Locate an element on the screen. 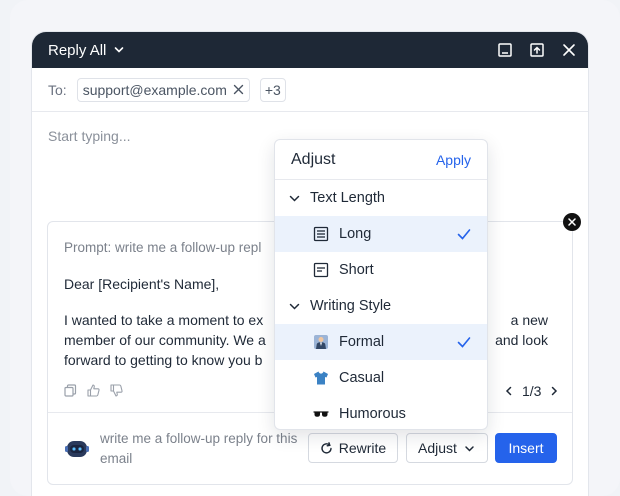 This screenshot has width=620, height=496. adjust-button: Adjust is located at coordinates (447, 448).